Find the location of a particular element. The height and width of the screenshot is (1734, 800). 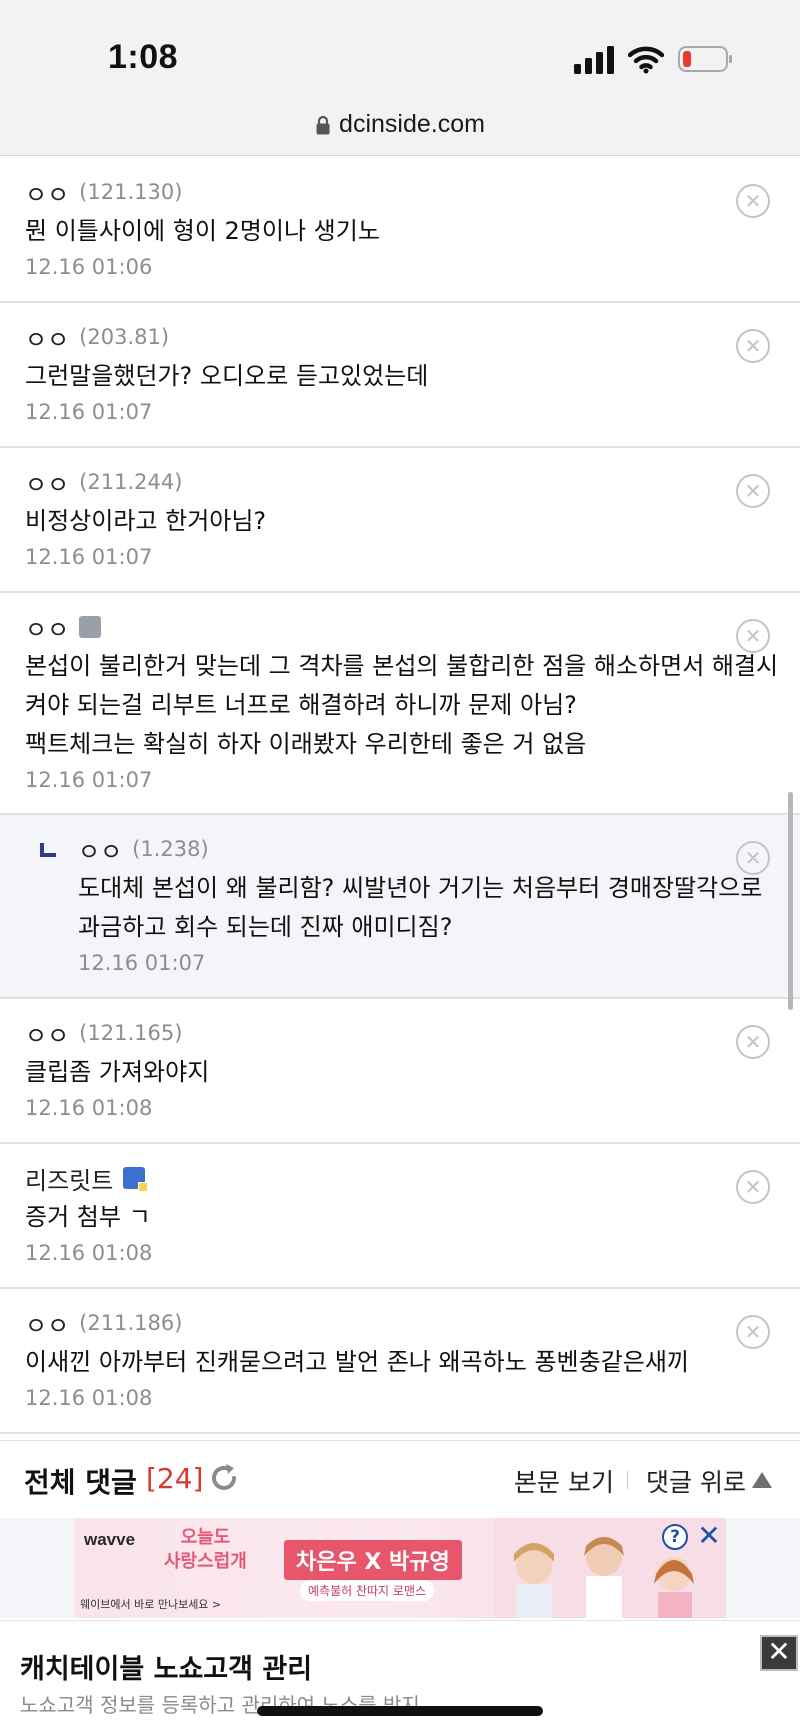

battery-low-icon is located at coordinates (705, 59).